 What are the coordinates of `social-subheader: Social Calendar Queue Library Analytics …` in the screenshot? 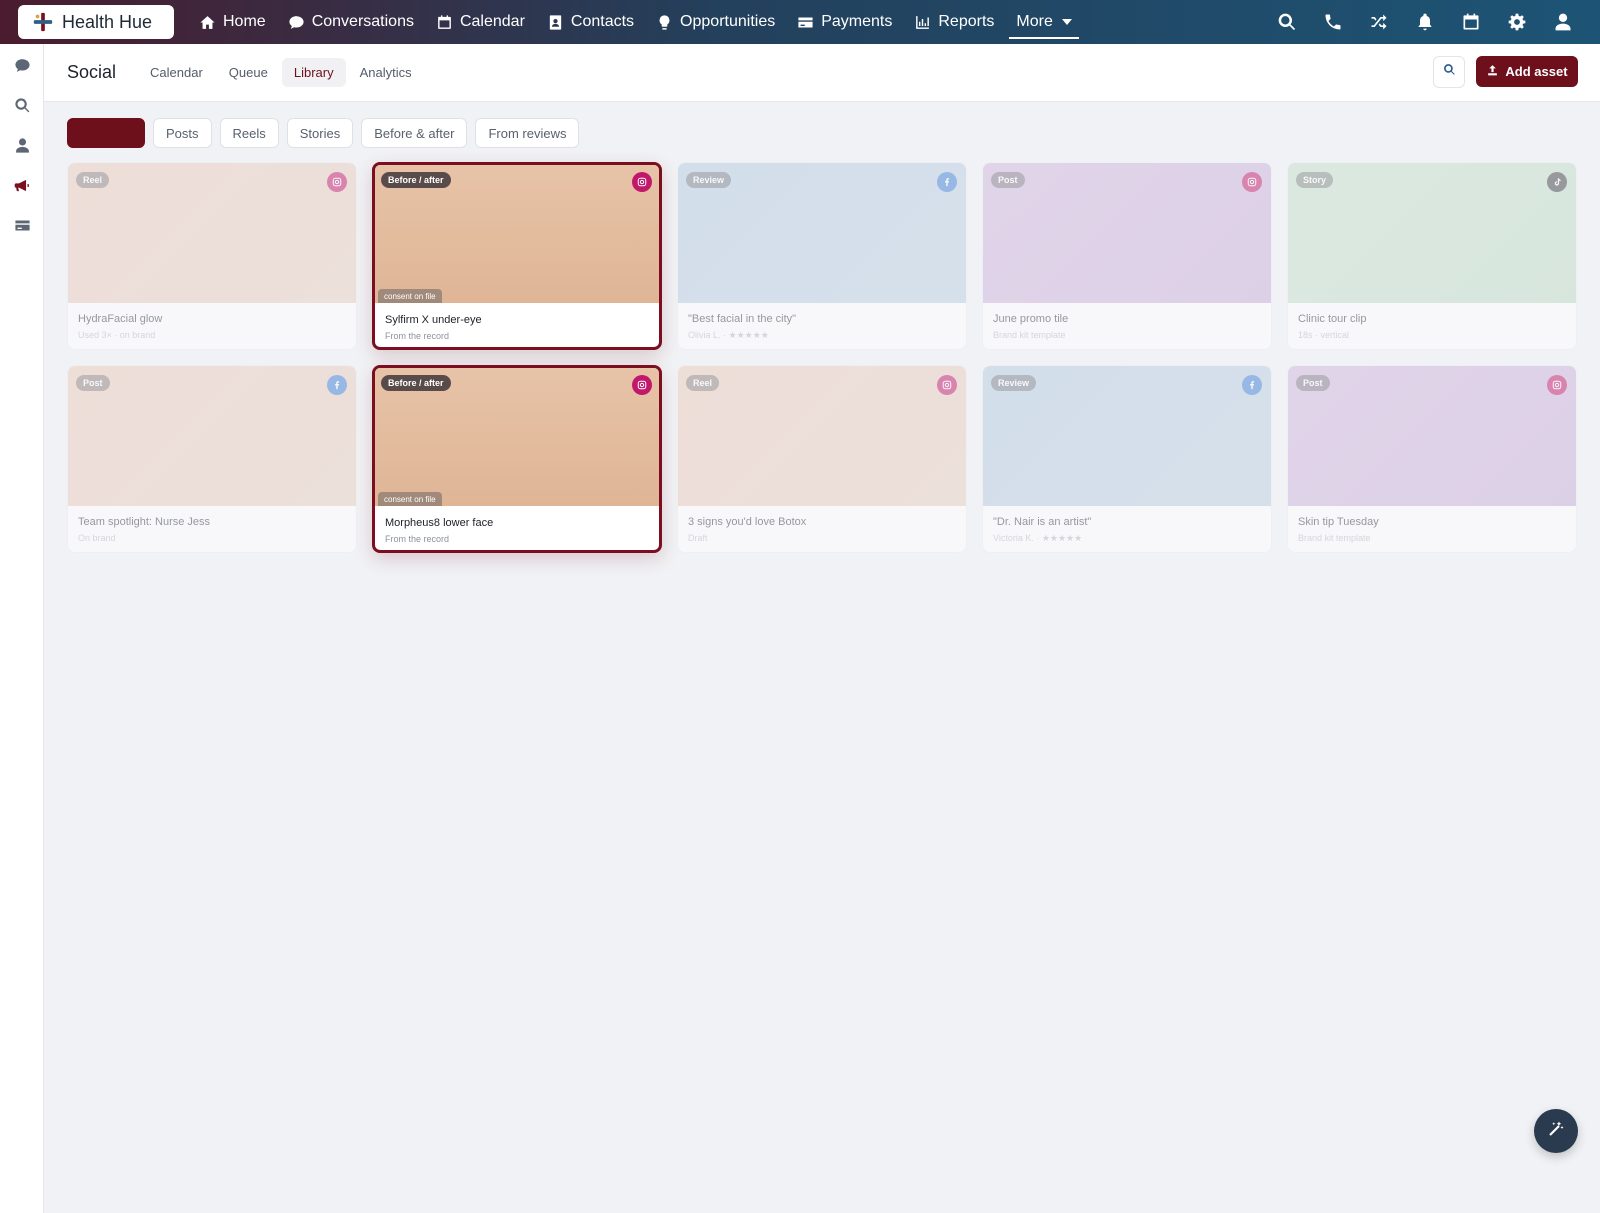 It's located at (822, 73).